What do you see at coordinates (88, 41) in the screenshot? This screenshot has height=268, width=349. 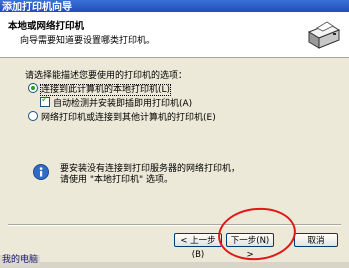 I see `header-subtitle: 向导需要知道要设置哪类打印机。` at bounding box center [88, 41].